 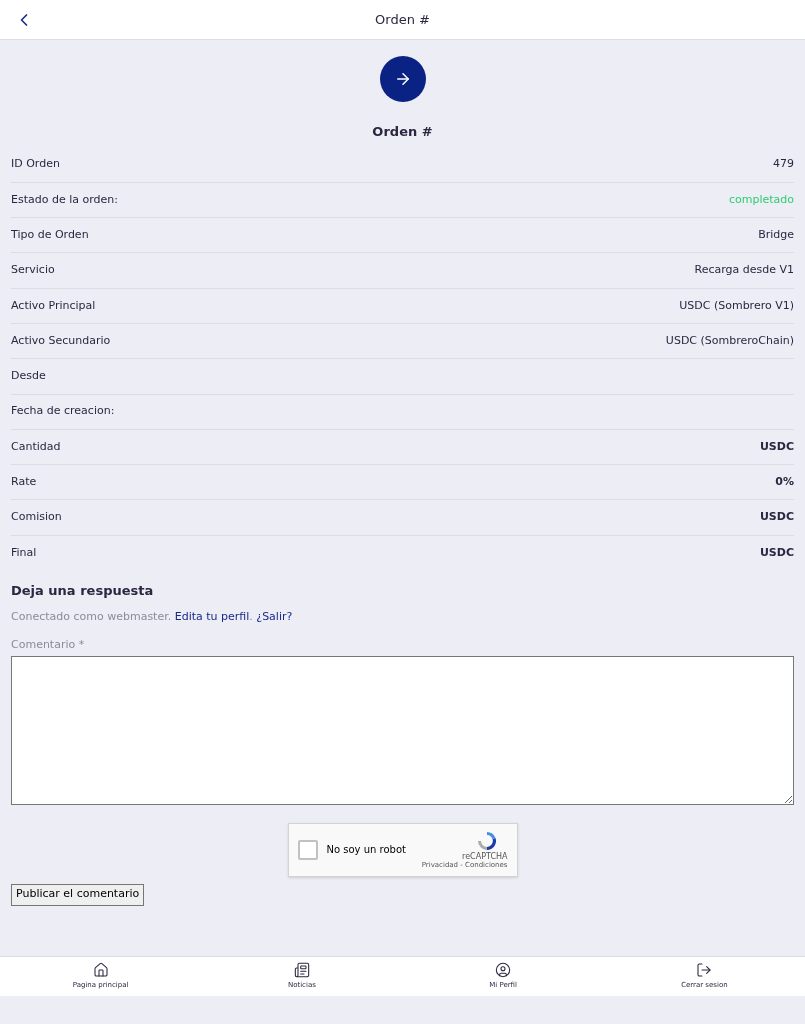 What do you see at coordinates (776, 235) in the screenshot?
I see `field-value: Bridge` at bounding box center [776, 235].